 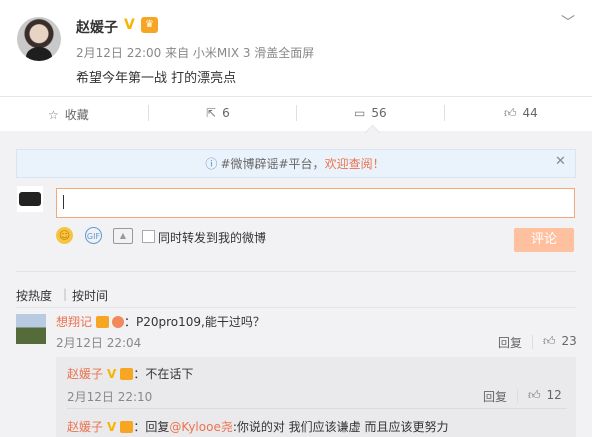 What do you see at coordinates (34, 295) in the screenshot?
I see `sort-by-hot: 按热度` at bounding box center [34, 295].